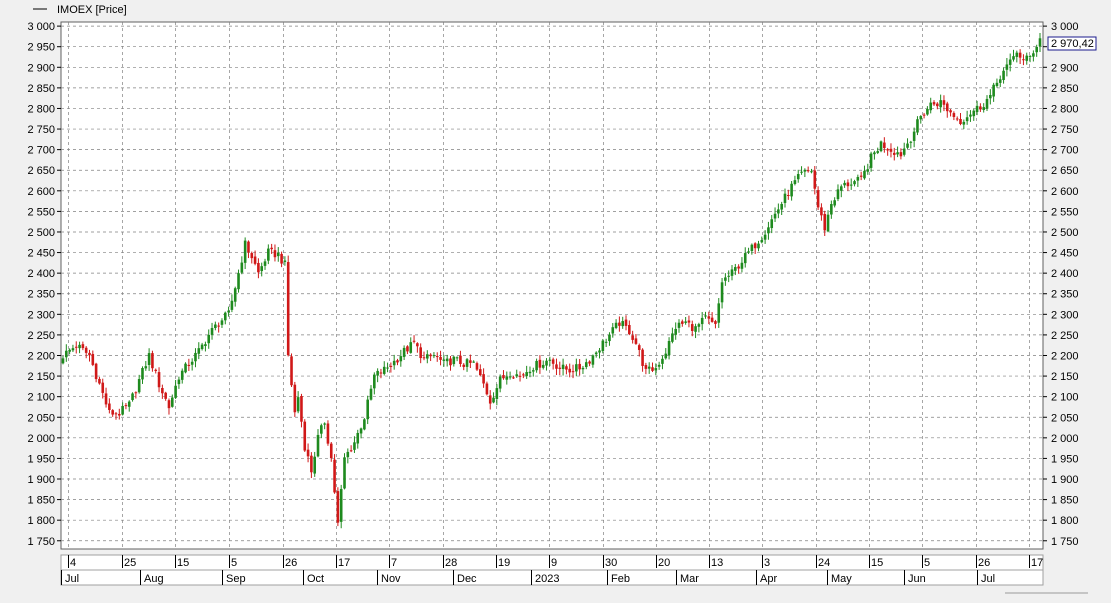 This screenshot has width=1111, height=603. What do you see at coordinates (183, 563) in the screenshot?
I see `x-day-label: 15` at bounding box center [183, 563].